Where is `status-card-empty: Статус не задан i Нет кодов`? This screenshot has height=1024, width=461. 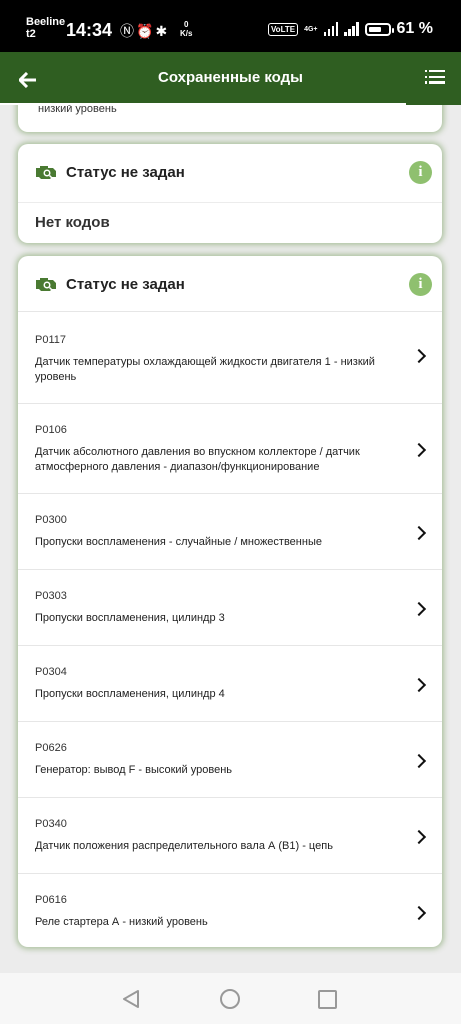 status-card-empty: Статус не задан i Нет кодов is located at coordinates (230, 193).